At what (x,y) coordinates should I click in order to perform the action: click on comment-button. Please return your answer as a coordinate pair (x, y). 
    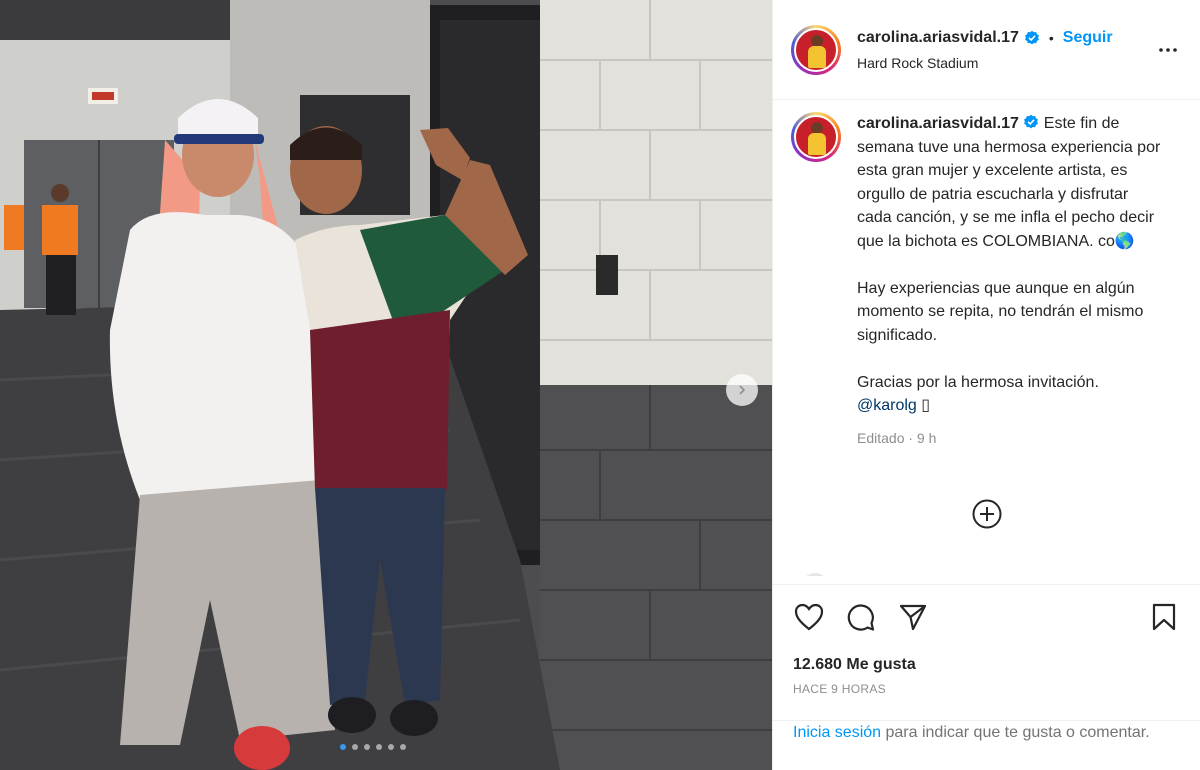
    Looking at the image, I should click on (861, 617).